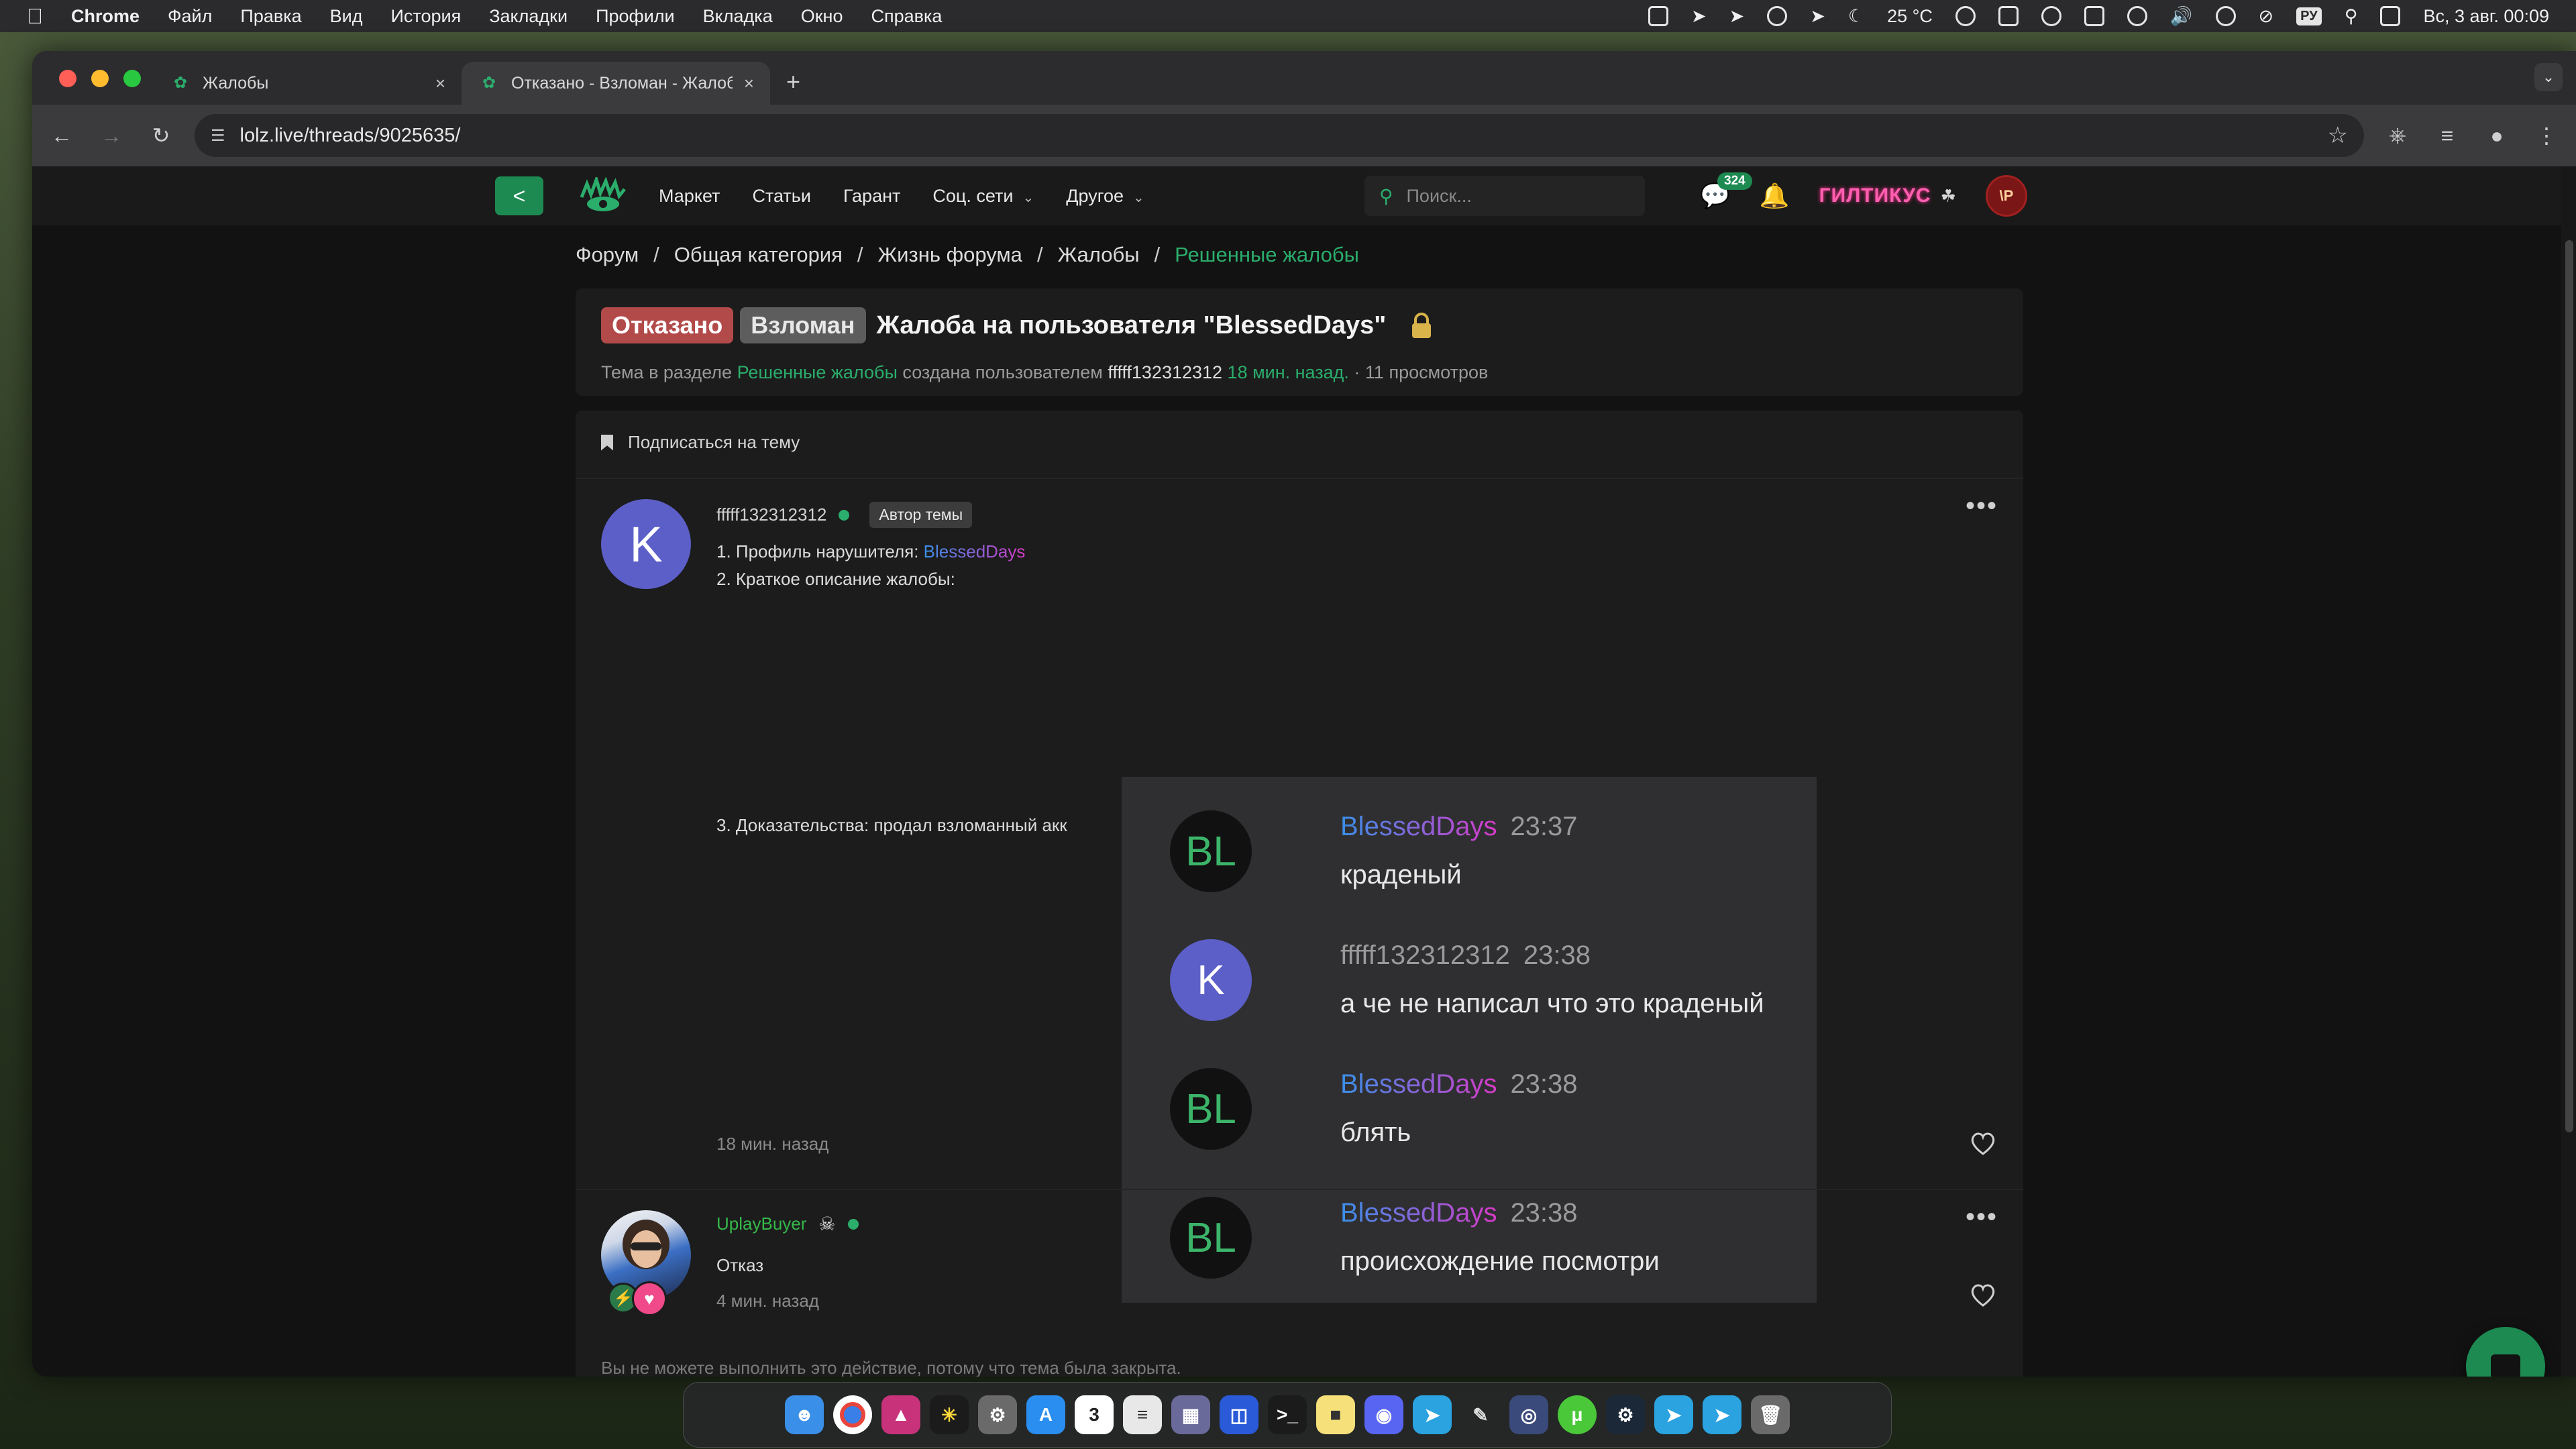  What do you see at coordinates (218, 136) in the screenshot?
I see `site-settings-icon: ☰` at bounding box center [218, 136].